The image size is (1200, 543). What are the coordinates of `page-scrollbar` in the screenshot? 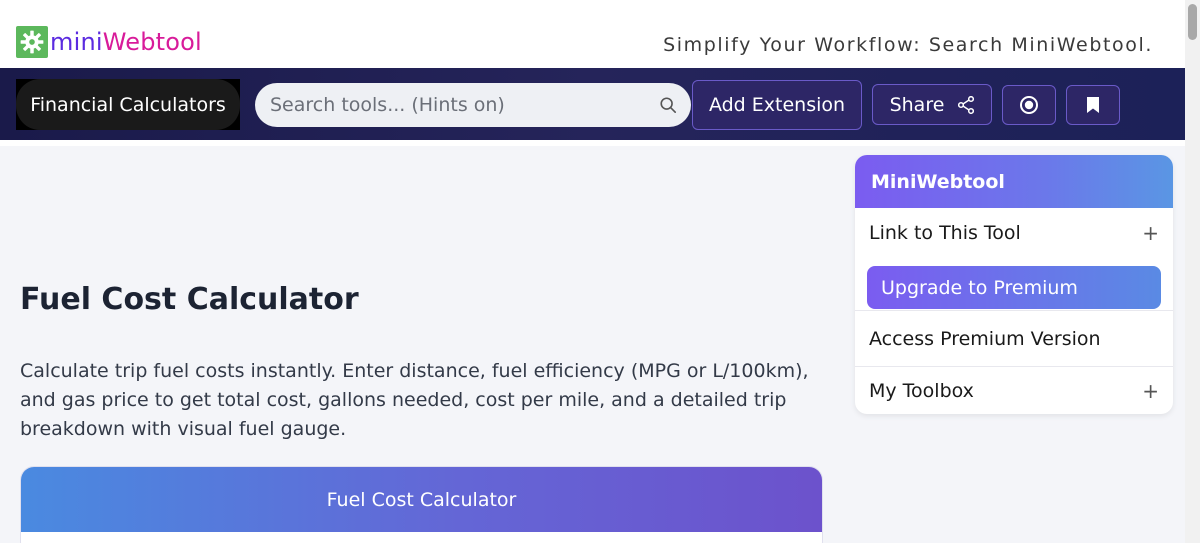 It's located at (1192, 271).